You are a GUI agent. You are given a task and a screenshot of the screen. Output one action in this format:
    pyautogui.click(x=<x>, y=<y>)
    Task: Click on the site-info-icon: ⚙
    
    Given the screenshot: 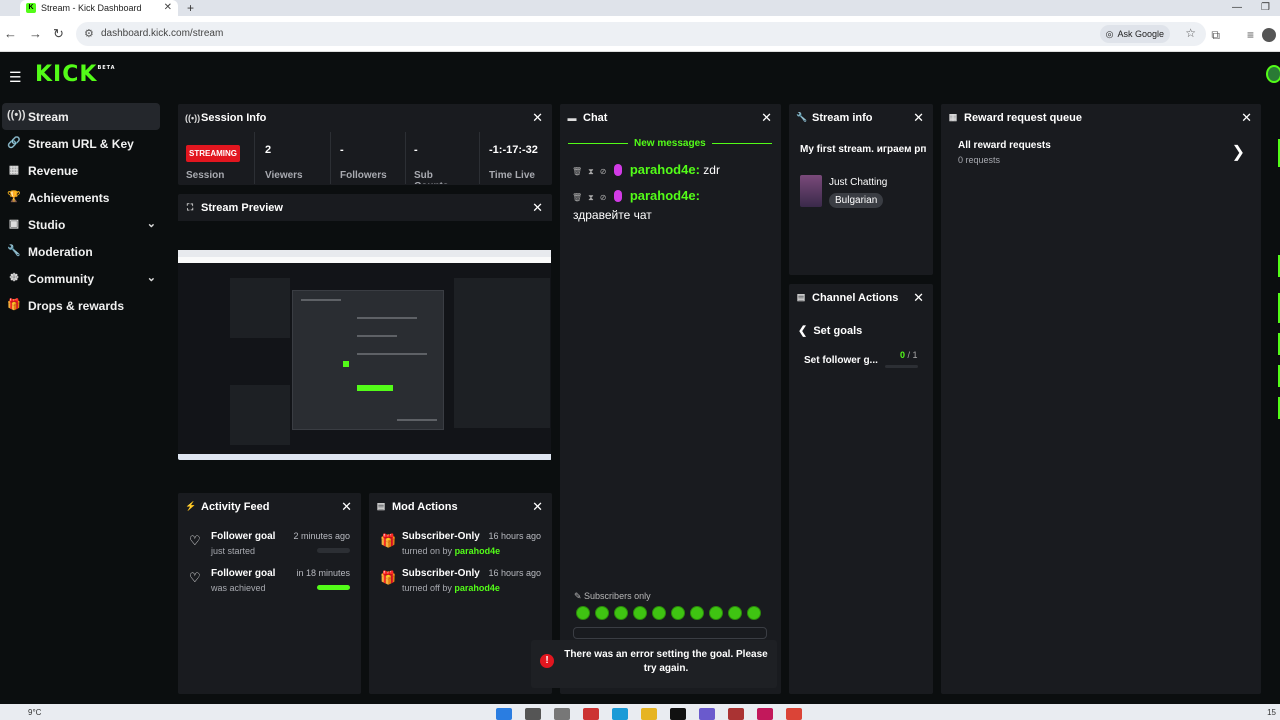 What is the action you would take?
    pyautogui.click(x=89, y=33)
    